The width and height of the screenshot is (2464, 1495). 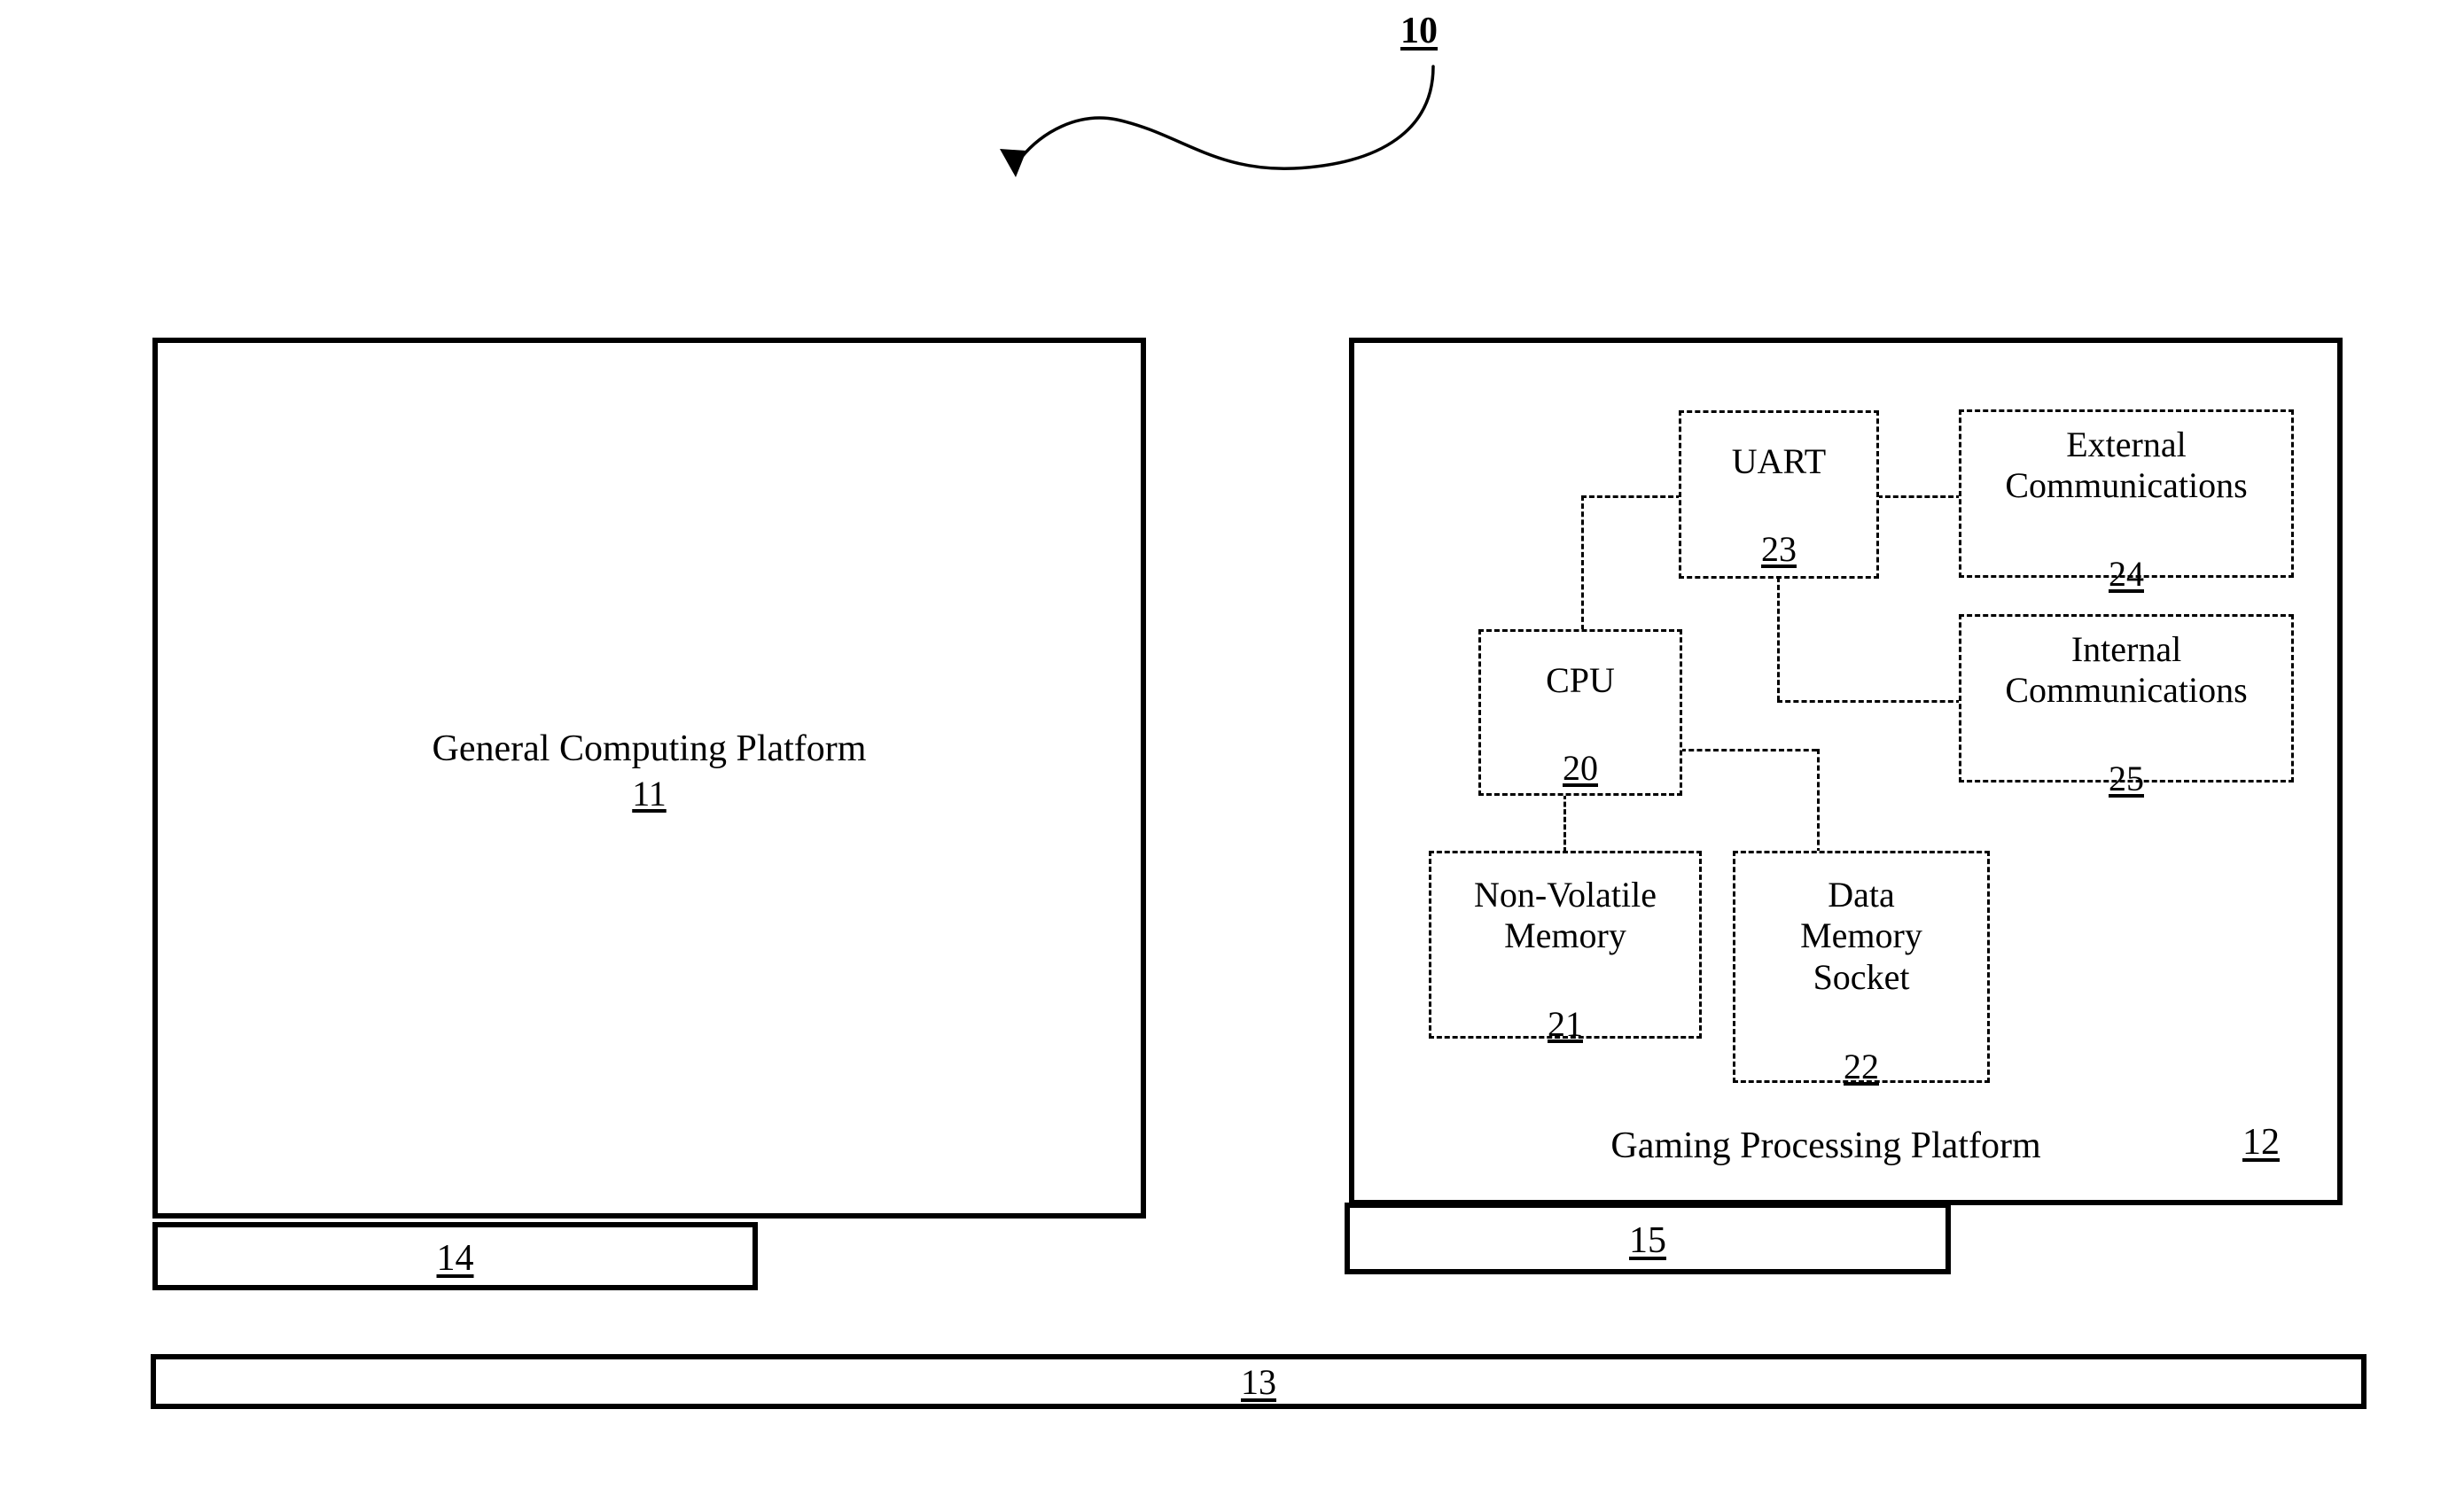 I want to click on gaming-processing-platform-ref: 12, so click(x=2261, y=1142).